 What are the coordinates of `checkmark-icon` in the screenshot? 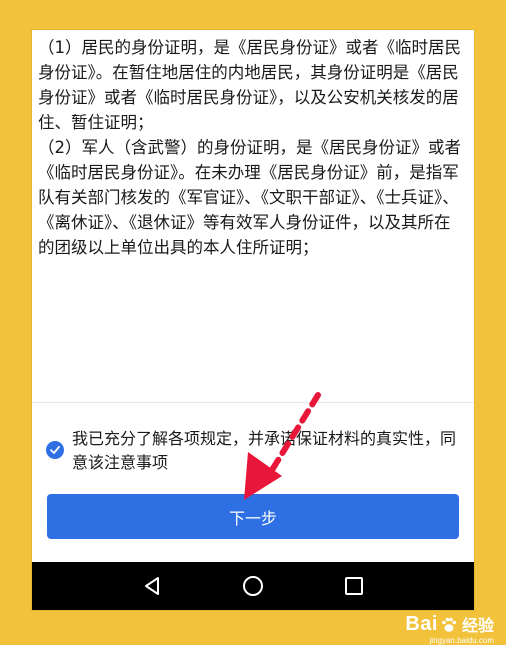 It's located at (55, 450).